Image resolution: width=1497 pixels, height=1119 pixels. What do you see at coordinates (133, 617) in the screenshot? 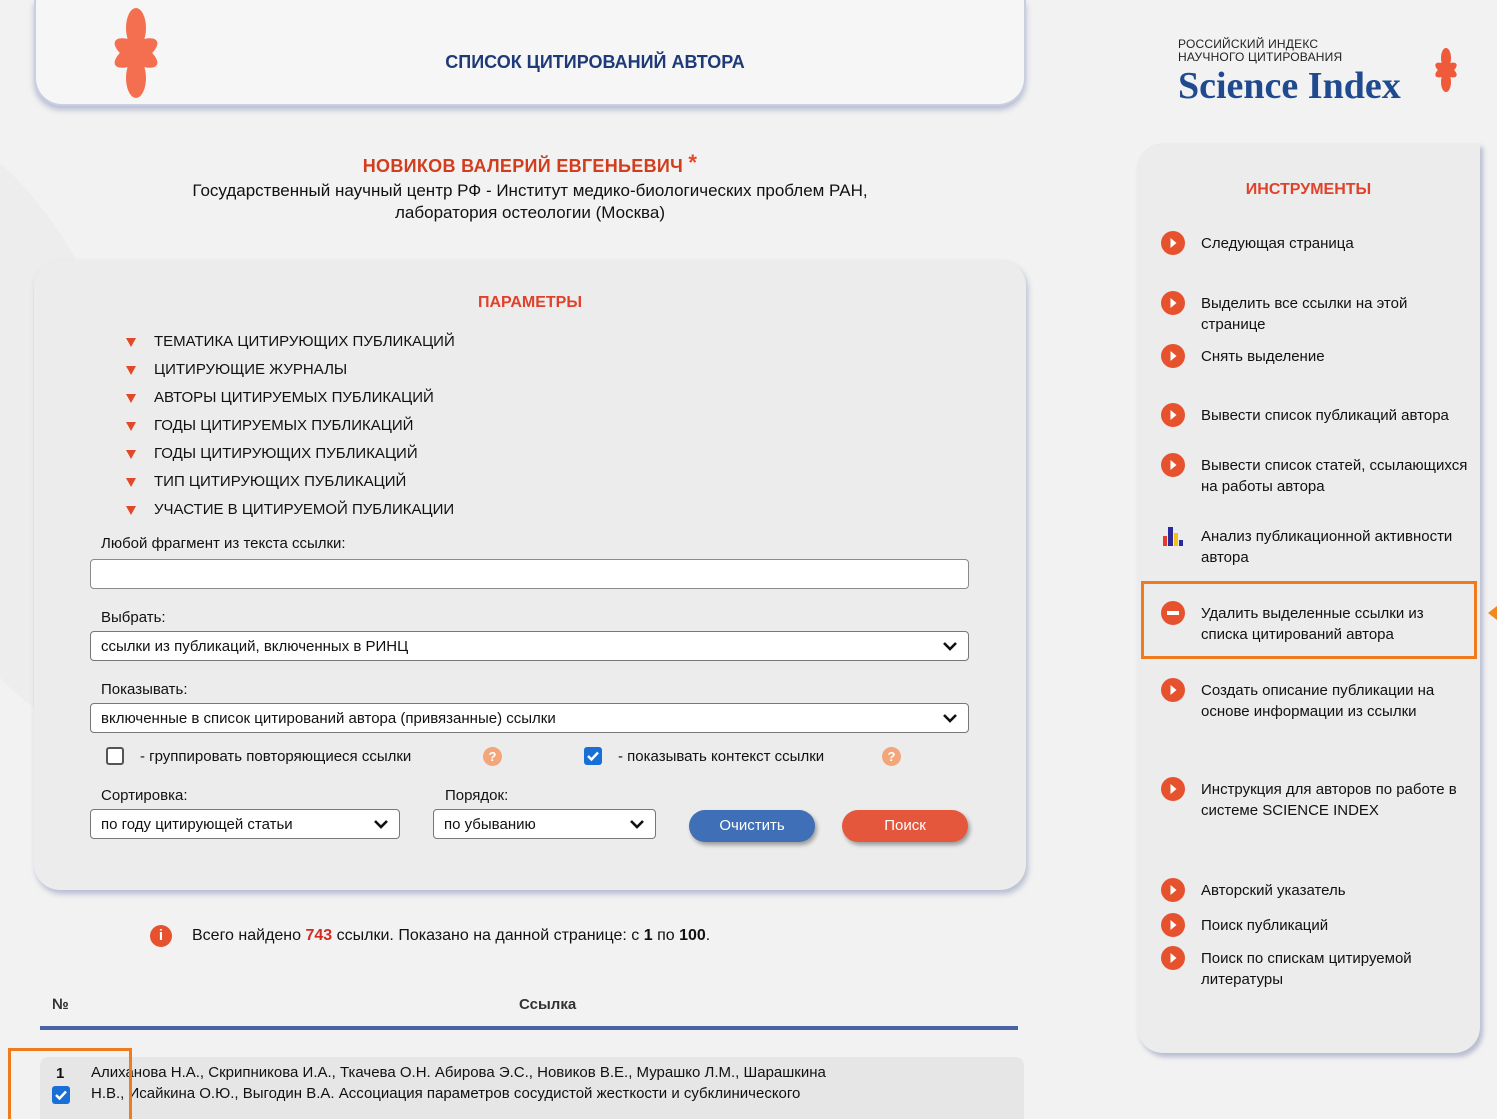
I see `select-label: Выбрать:` at bounding box center [133, 617].